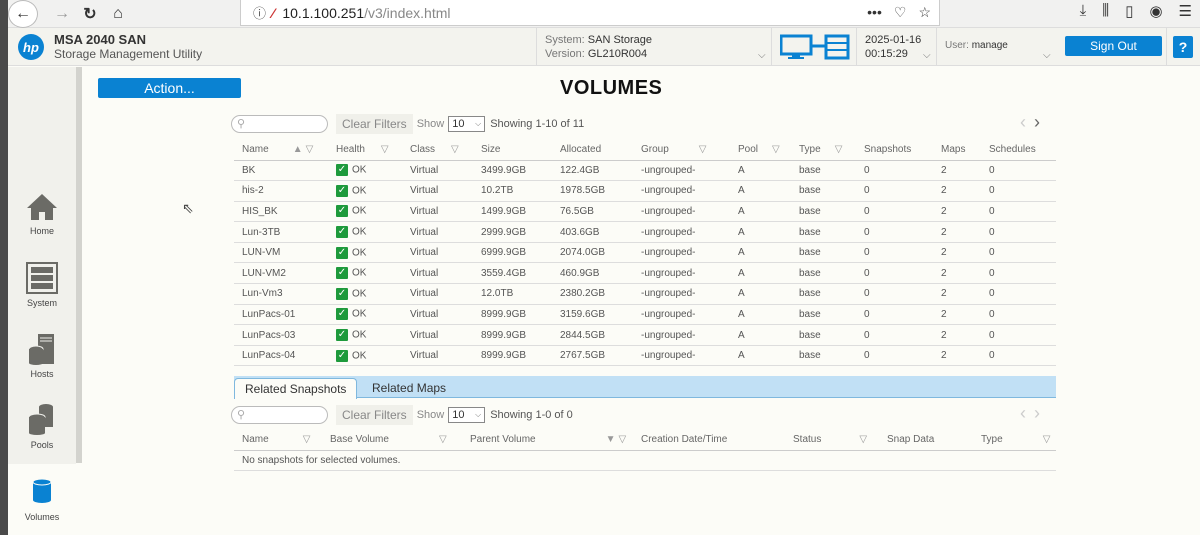  What do you see at coordinates (90, 14) in the screenshot?
I see `reload-button: ↻` at bounding box center [90, 14].